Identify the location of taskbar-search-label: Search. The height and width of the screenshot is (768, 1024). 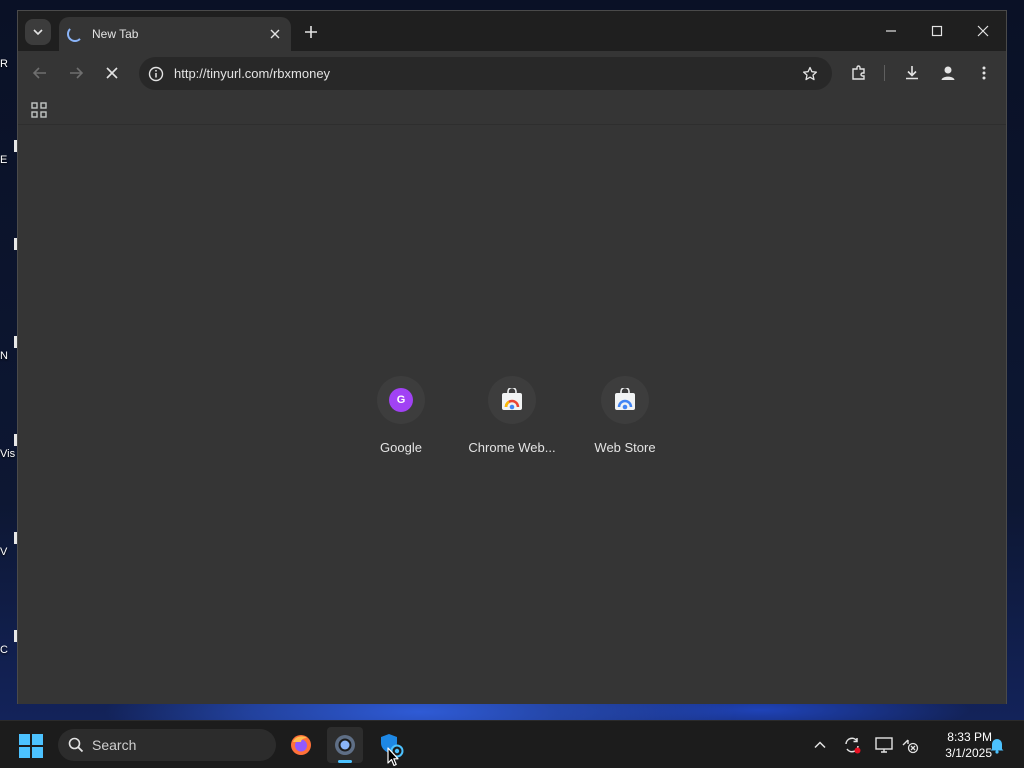
(114, 745).